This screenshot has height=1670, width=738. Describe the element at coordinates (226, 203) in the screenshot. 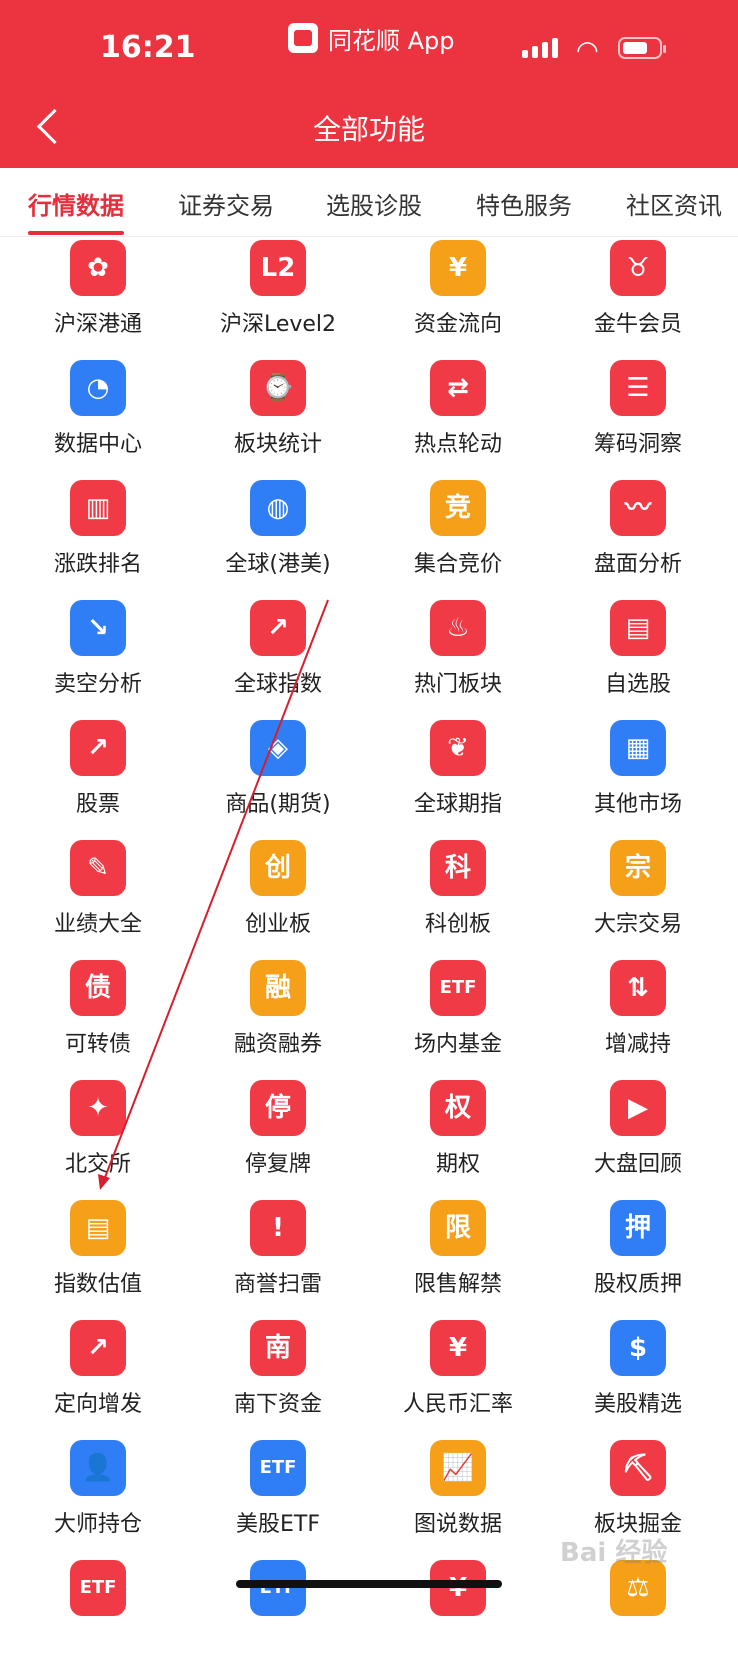

I see `tab-trading: 证券交易` at that location.